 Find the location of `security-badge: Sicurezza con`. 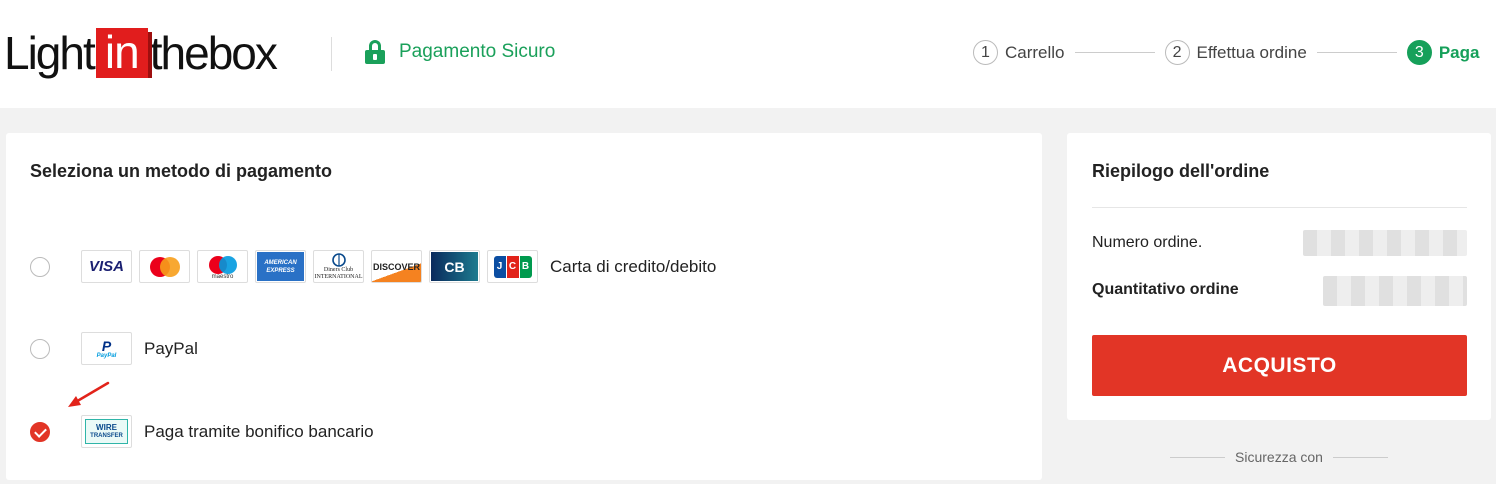

security-badge: Sicurezza con is located at coordinates (1279, 457).